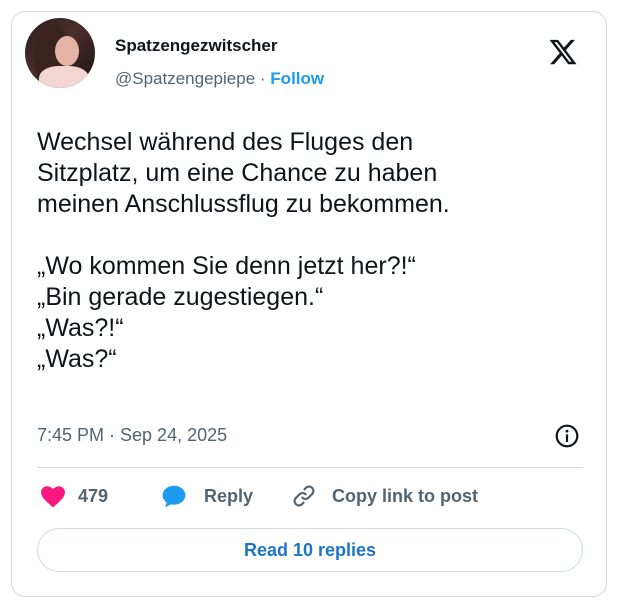  Describe the element at coordinates (74, 496) in the screenshot. I see `like-button: 479` at that location.